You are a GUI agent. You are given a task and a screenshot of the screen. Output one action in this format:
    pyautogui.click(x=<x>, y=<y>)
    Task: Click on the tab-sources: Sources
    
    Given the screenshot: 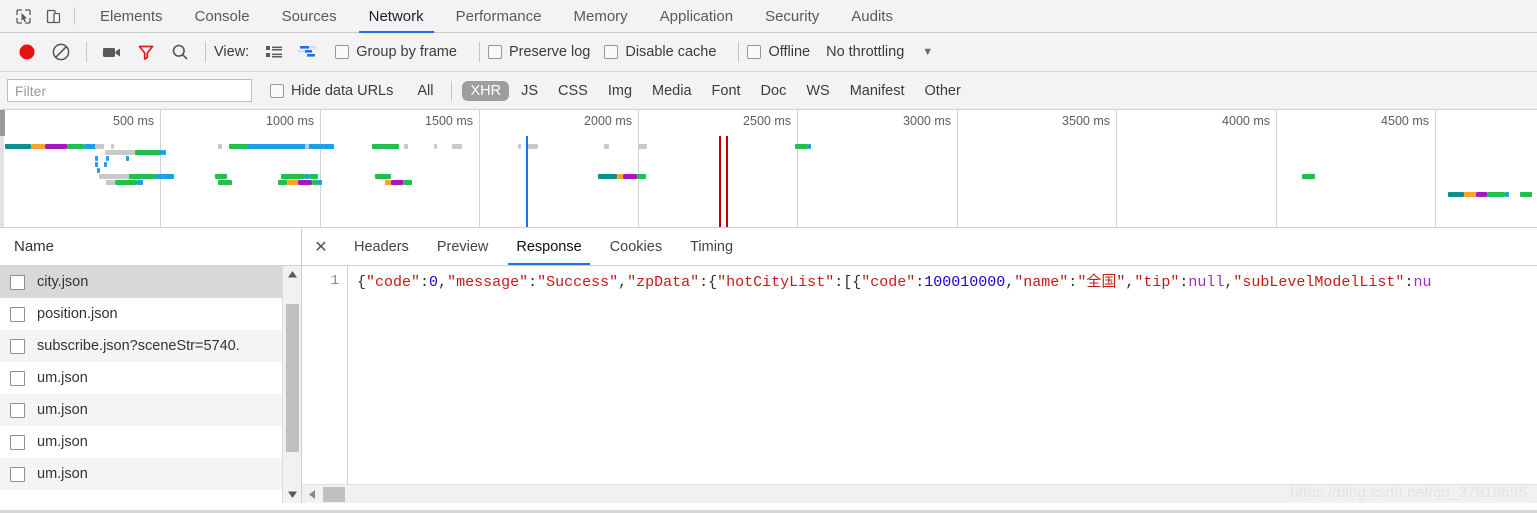 What is the action you would take?
    pyautogui.click(x=309, y=16)
    